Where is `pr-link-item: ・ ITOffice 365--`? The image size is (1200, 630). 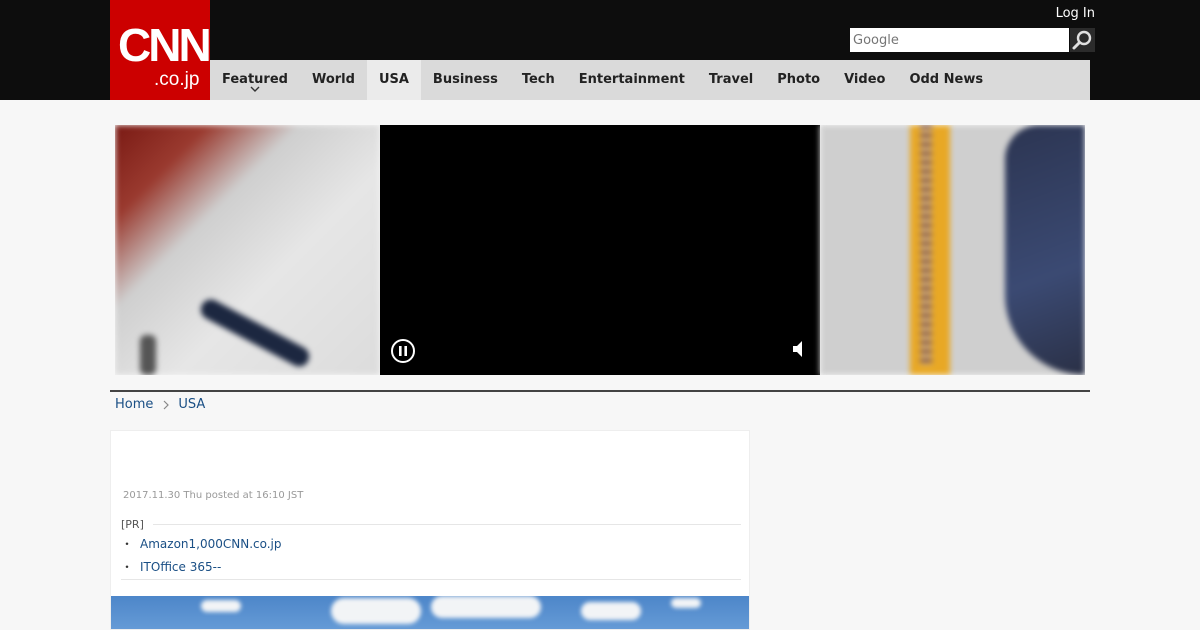
pr-link-item: ・ ITOffice 365-- is located at coordinates (431, 567).